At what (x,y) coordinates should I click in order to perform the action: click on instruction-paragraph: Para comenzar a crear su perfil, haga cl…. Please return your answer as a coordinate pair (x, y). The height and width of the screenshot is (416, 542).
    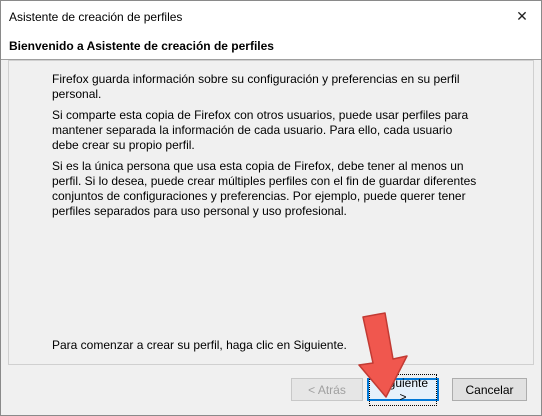
    Looking at the image, I should click on (199, 345).